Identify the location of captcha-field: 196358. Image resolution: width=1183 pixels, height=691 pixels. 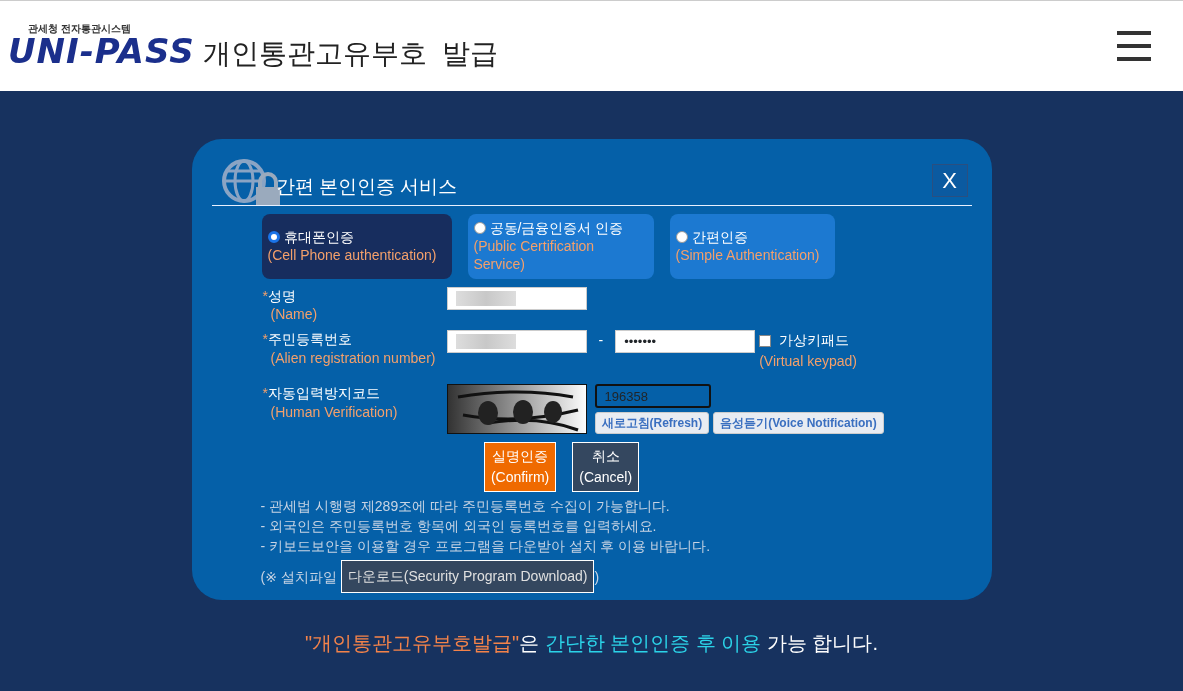
(652, 396).